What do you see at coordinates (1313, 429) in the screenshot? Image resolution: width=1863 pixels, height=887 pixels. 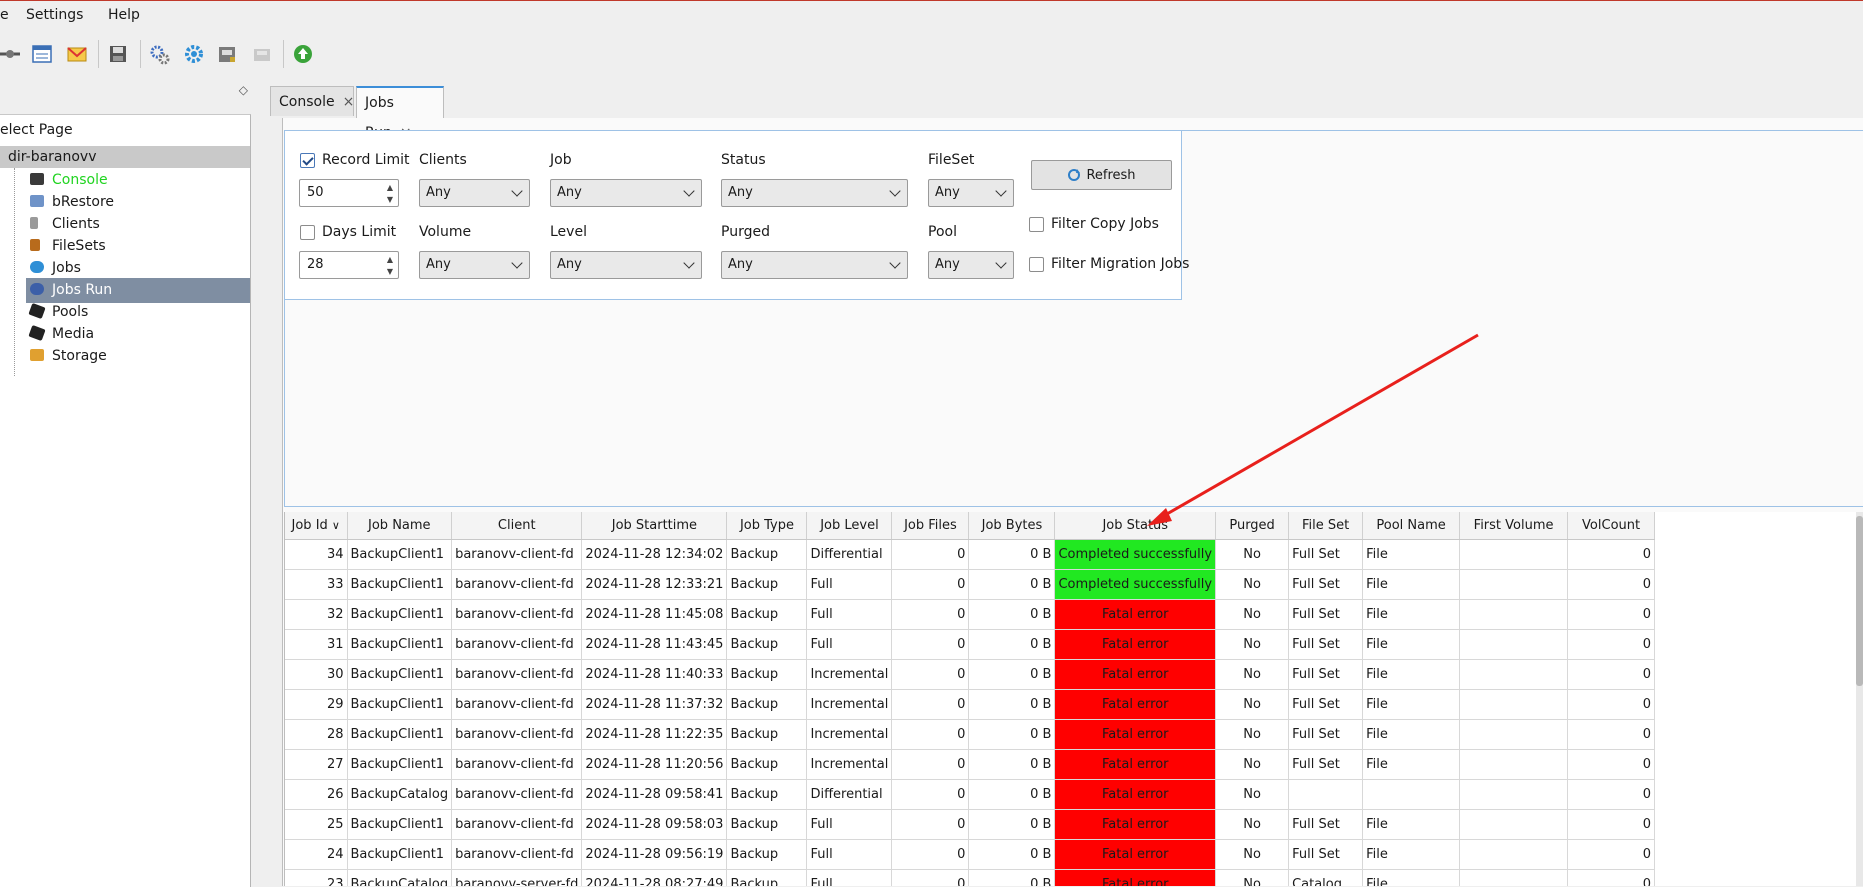 I see `annotation-arrow` at bounding box center [1313, 429].